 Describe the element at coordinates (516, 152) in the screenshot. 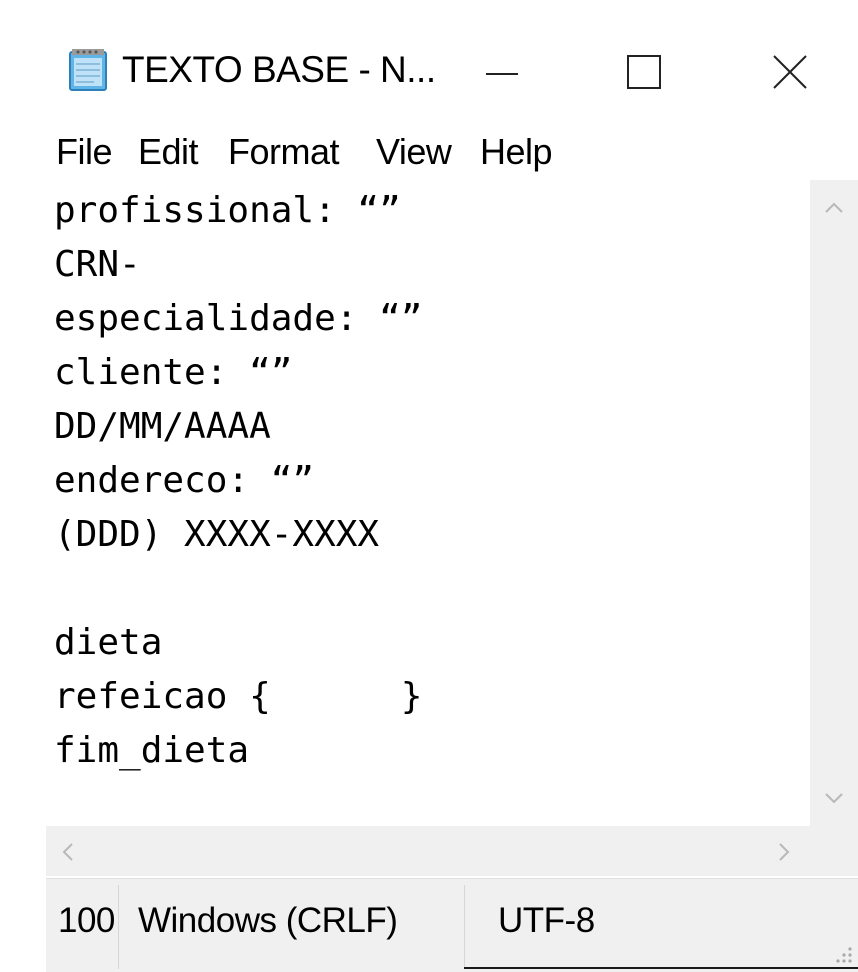

I see `menu-help: Help` at that location.